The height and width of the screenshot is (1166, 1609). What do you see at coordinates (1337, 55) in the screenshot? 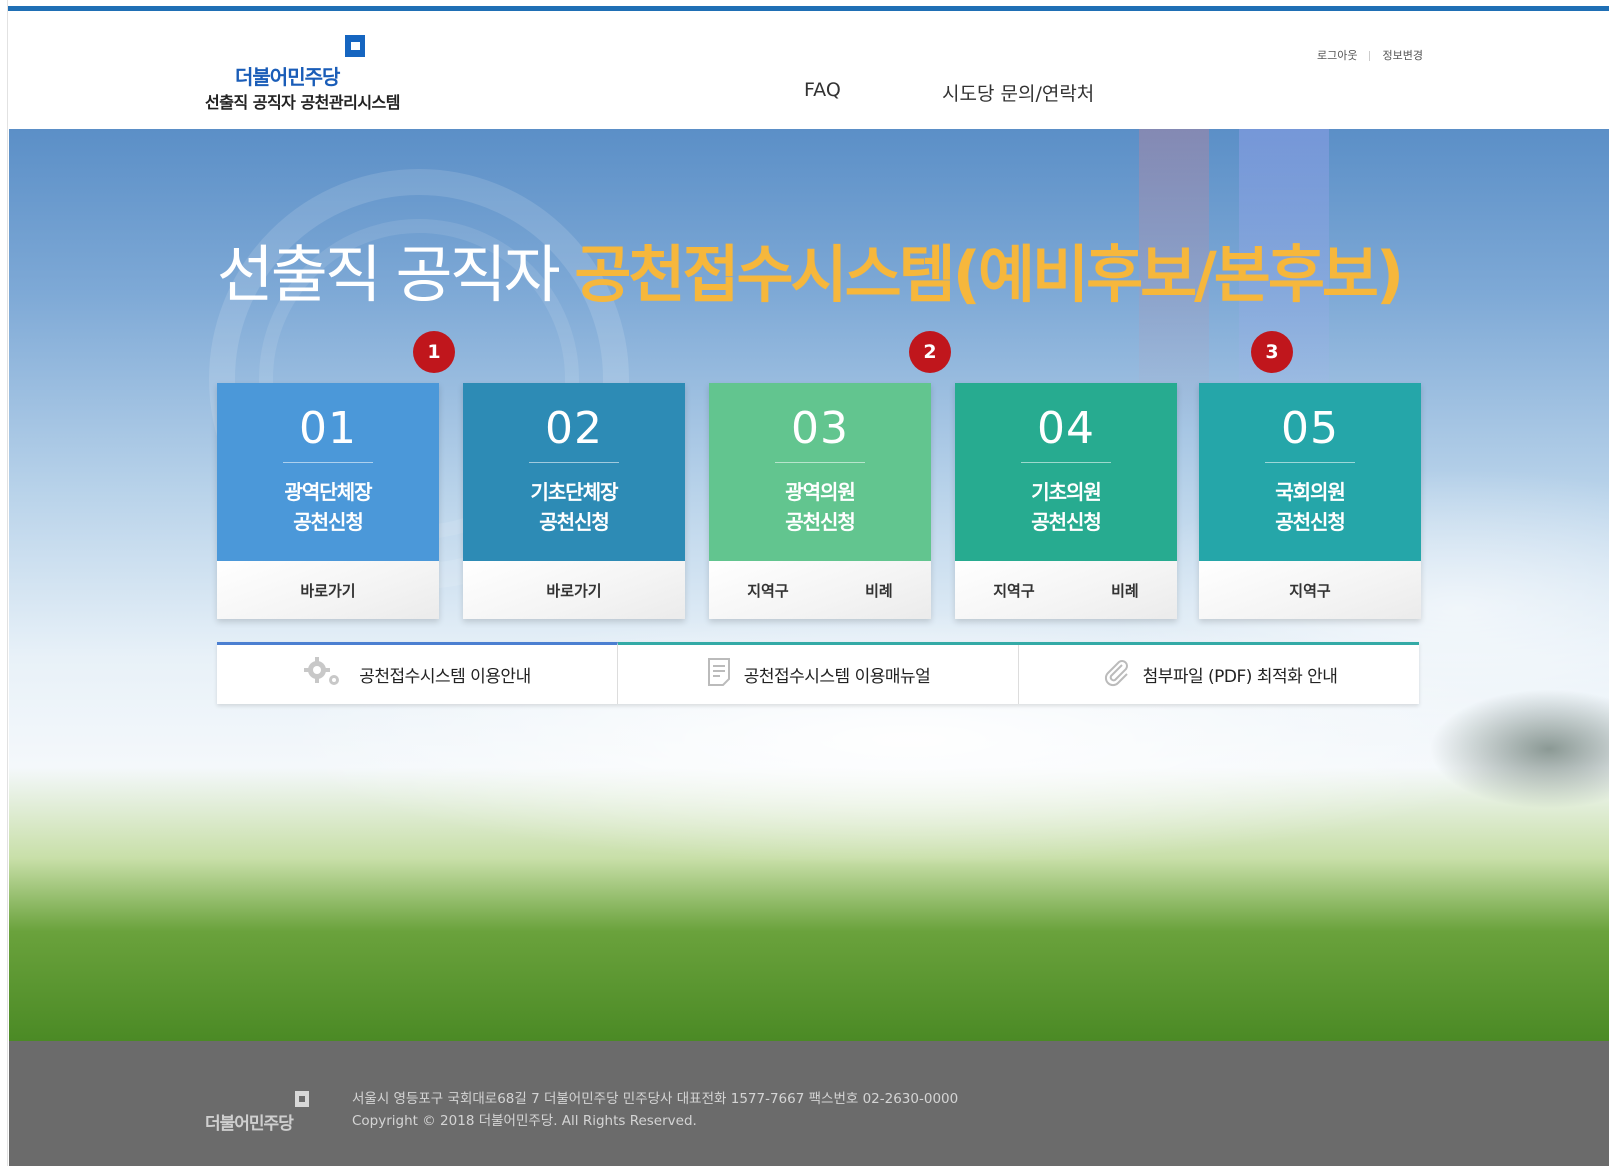
I see `logout-link: 로그아웃` at bounding box center [1337, 55].